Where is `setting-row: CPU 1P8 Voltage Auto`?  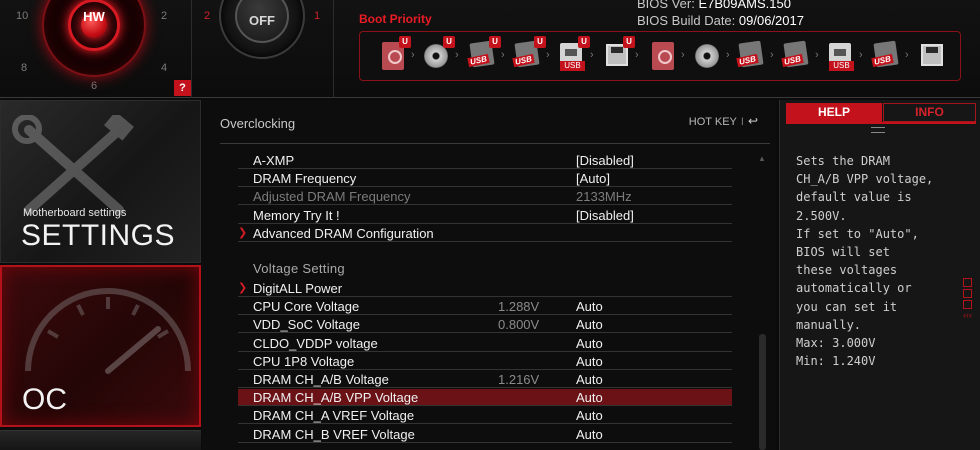 setting-row: CPU 1P8 Voltage Auto is located at coordinates (485, 361).